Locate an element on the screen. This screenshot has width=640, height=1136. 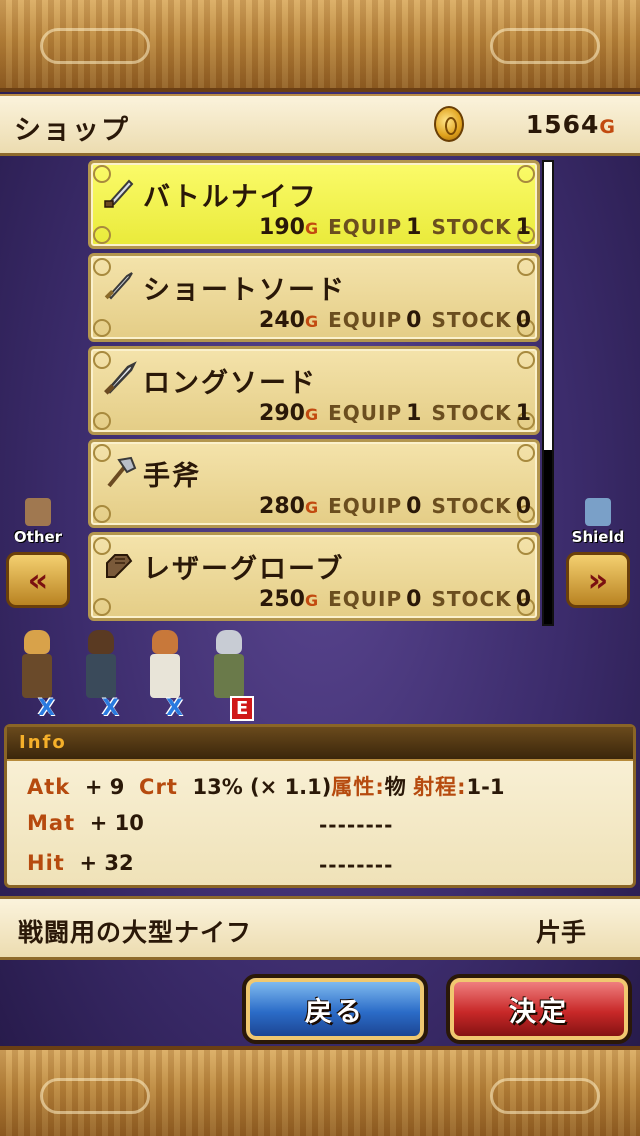
scrollbar-thumb is located at coordinates (548, 537).